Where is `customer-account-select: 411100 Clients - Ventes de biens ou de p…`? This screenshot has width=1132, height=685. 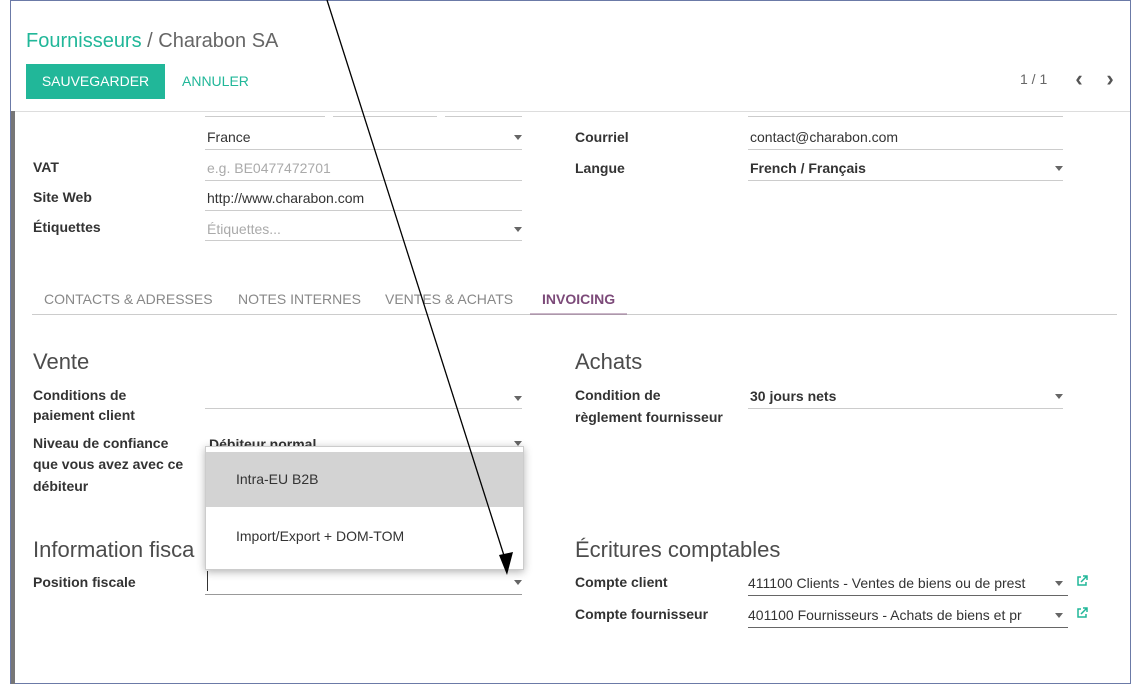
customer-account-select: 411100 Clients - Ventes de biens ou de p… is located at coordinates (893, 583).